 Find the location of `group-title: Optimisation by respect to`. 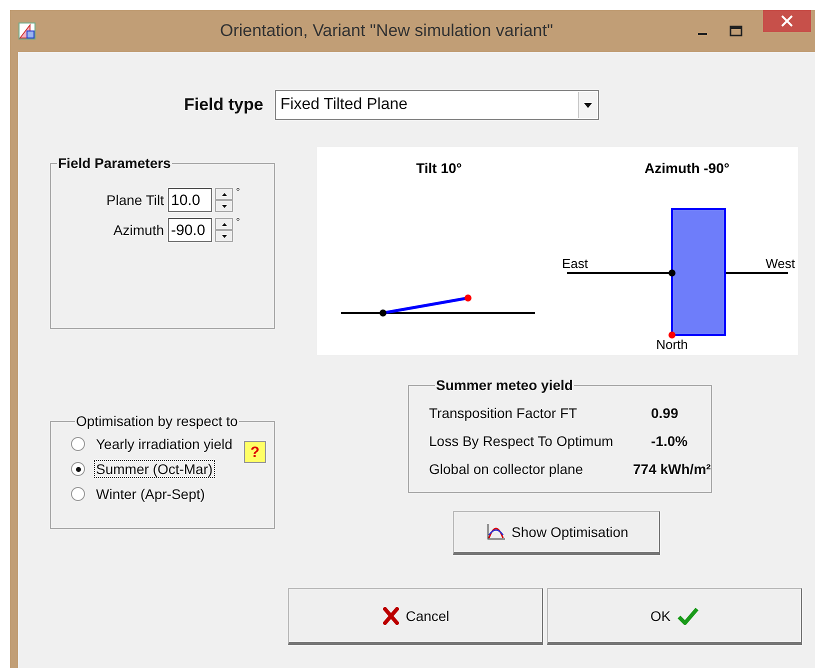

group-title: Optimisation by respect to is located at coordinates (157, 421).